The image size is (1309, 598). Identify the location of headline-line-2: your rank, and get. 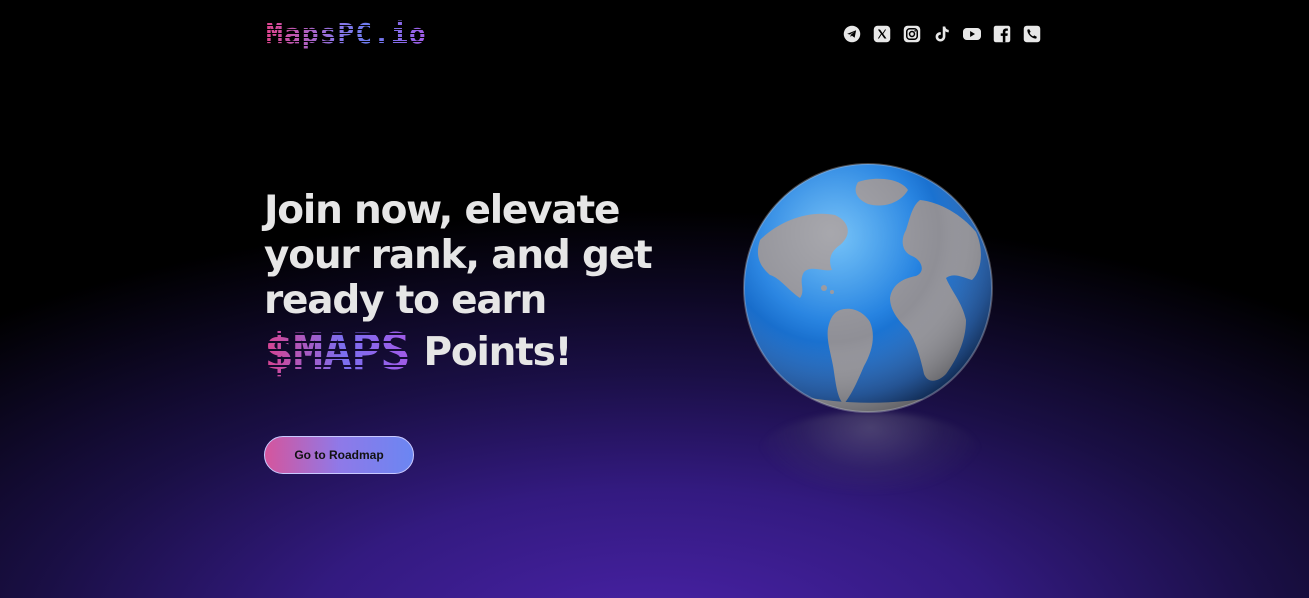
(458, 255).